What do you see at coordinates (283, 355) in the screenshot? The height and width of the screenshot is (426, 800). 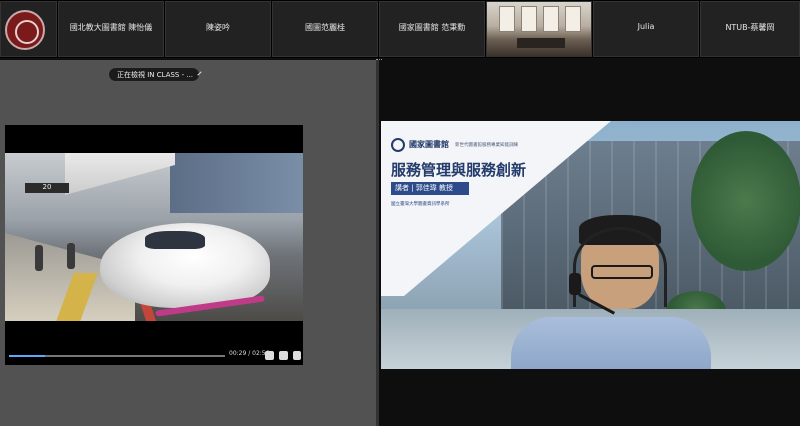 I see `fullscreen-icon` at bounding box center [283, 355].